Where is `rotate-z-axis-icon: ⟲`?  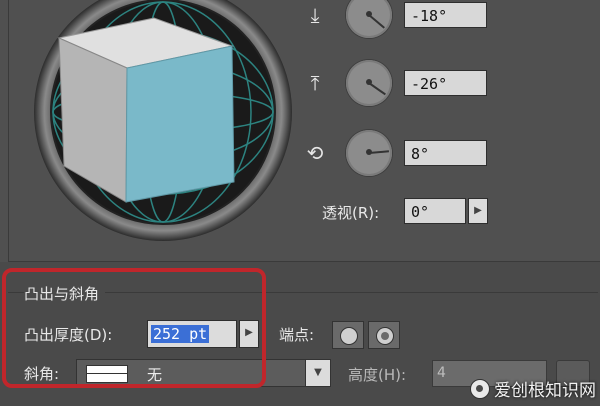
rotate-z-axis-icon: ⟲ is located at coordinates (315, 153).